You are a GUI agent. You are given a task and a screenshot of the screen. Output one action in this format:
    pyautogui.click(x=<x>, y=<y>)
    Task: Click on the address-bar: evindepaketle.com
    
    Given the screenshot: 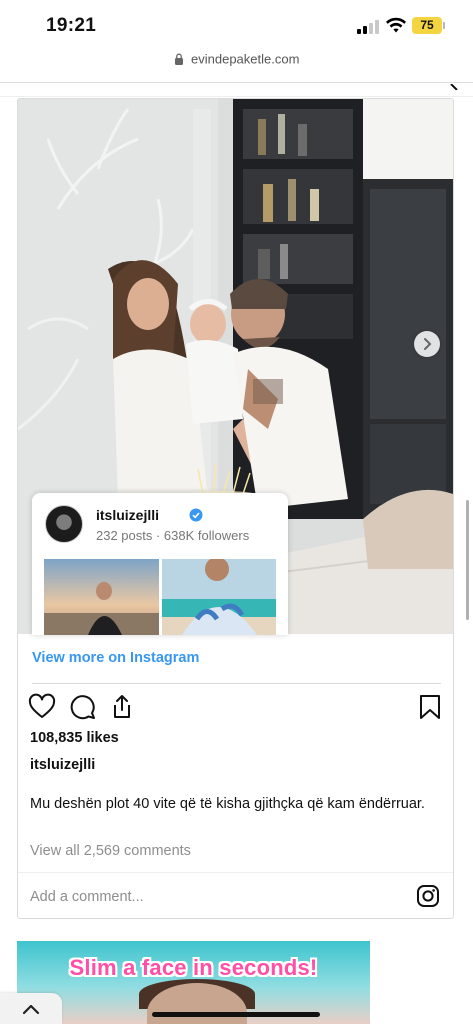 What is the action you would take?
    pyautogui.click(x=236, y=65)
    